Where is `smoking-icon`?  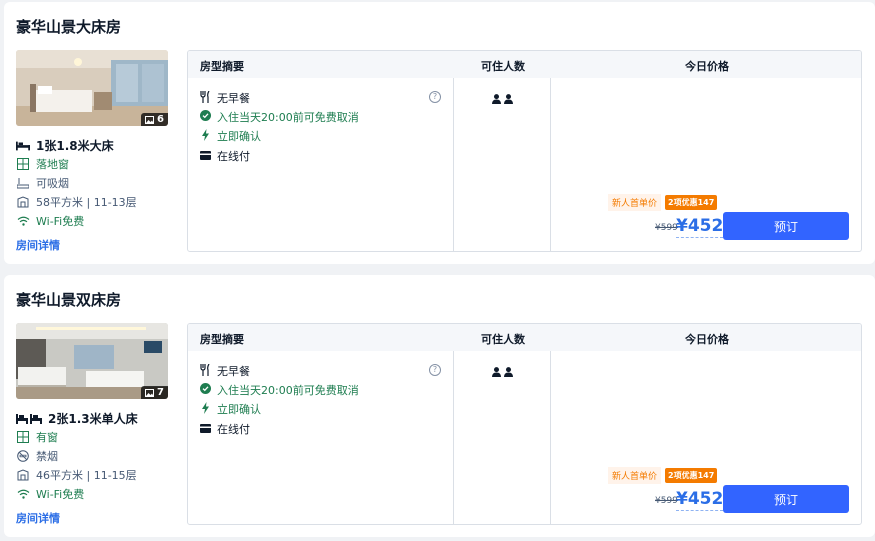 smoking-icon is located at coordinates (23, 183).